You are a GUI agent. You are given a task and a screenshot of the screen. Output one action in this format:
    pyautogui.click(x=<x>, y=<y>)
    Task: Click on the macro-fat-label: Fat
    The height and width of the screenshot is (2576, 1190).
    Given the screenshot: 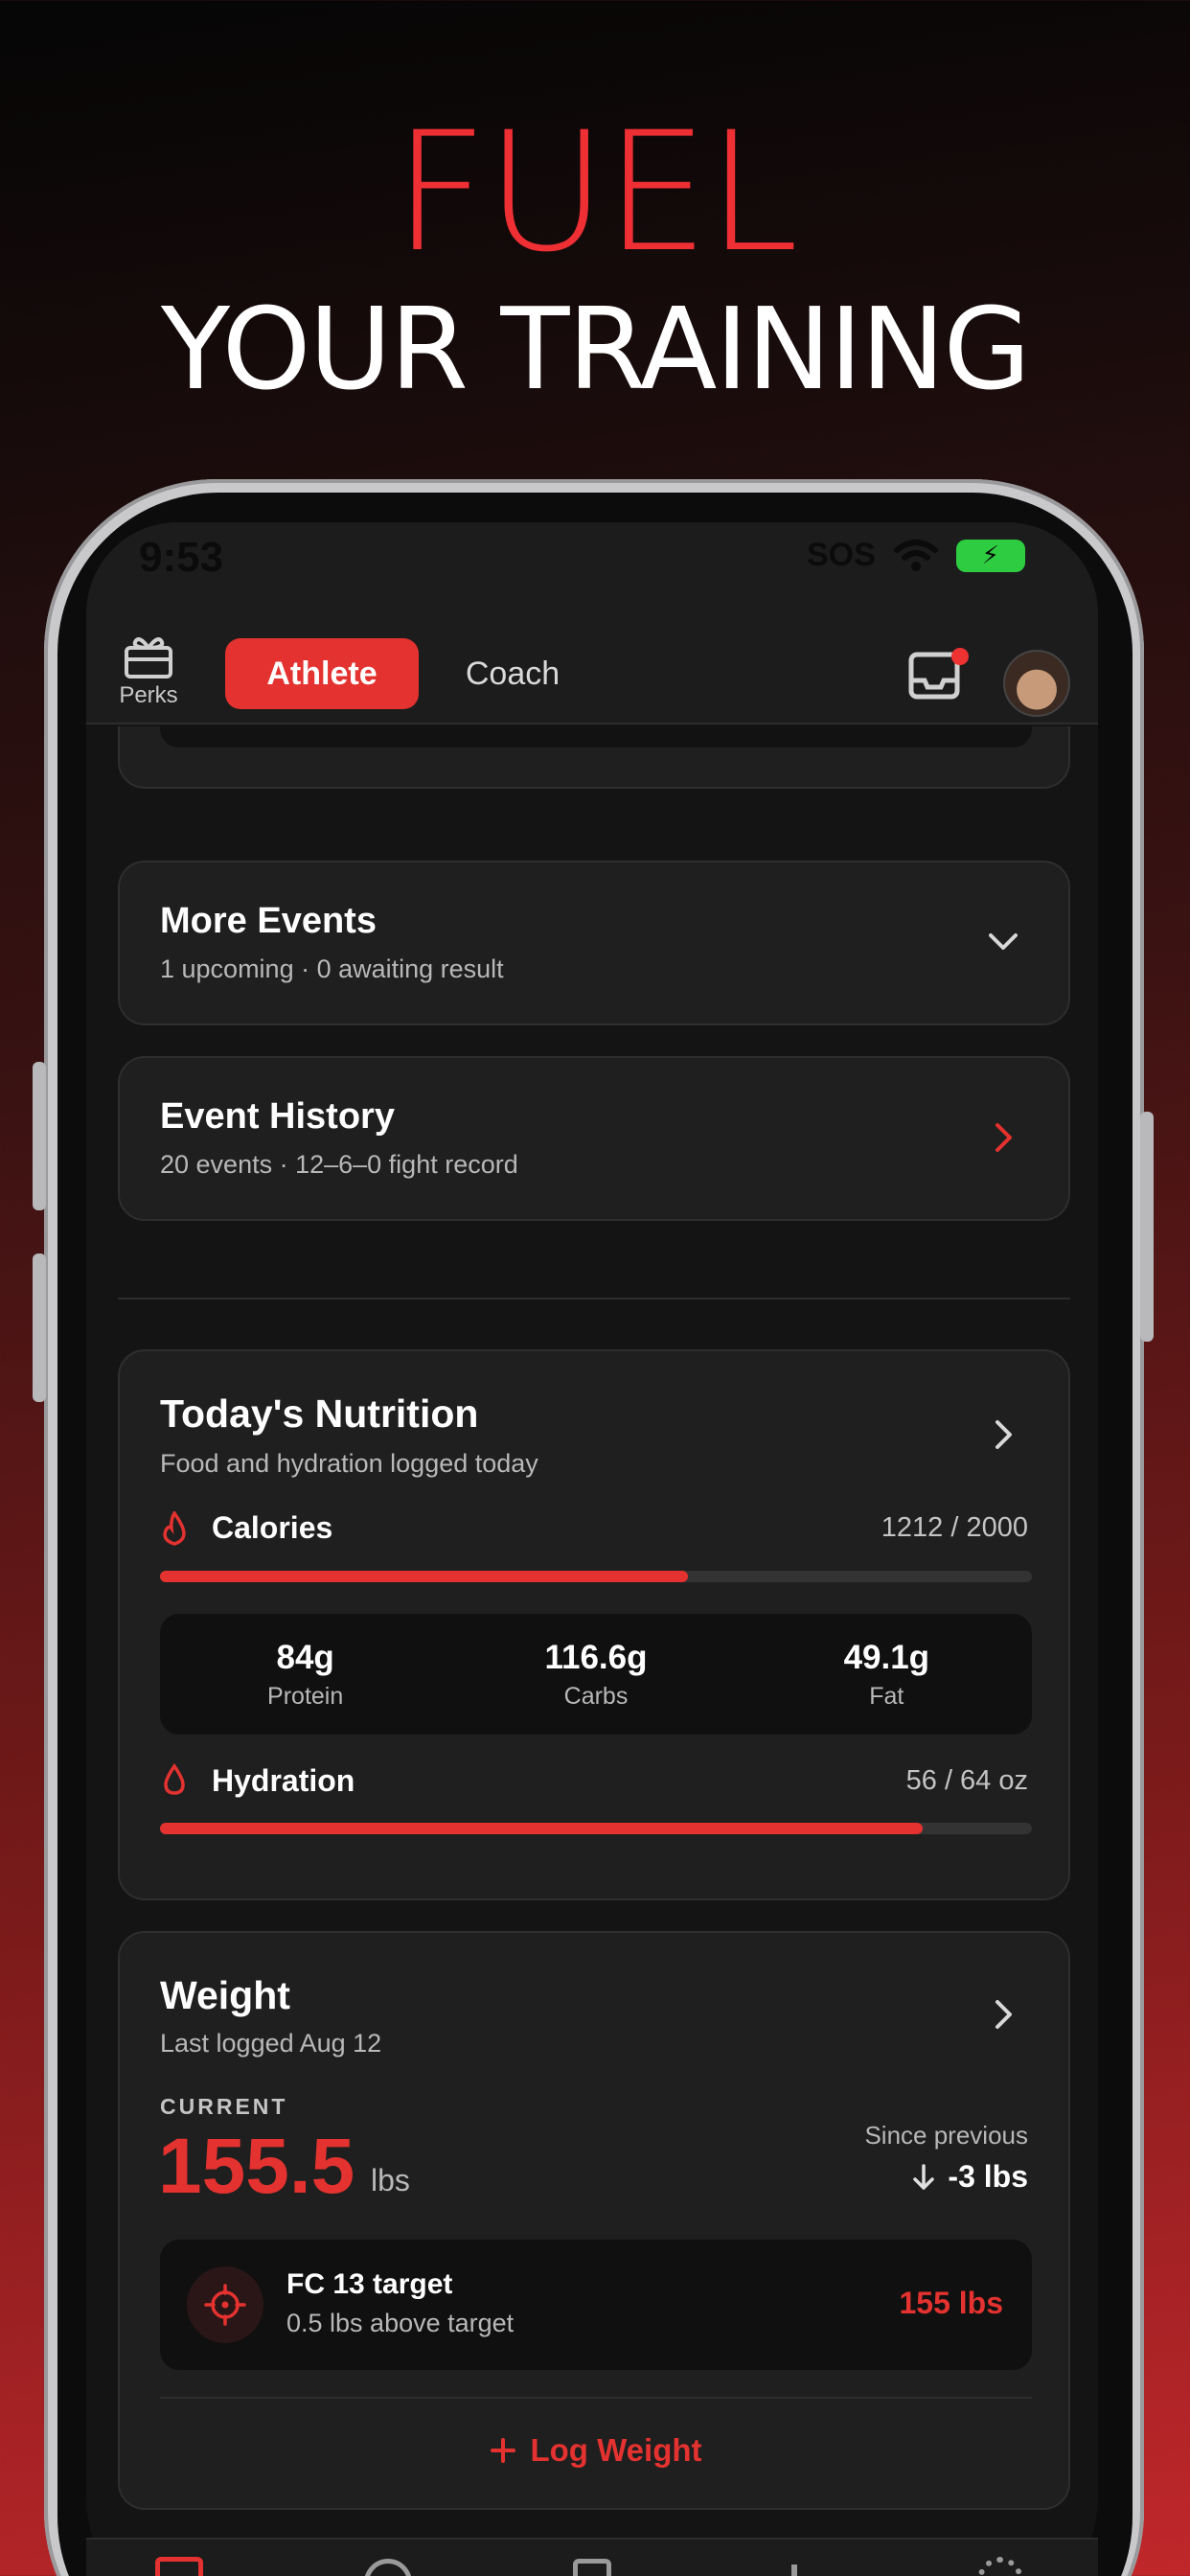 What is the action you would take?
    pyautogui.click(x=887, y=1696)
    